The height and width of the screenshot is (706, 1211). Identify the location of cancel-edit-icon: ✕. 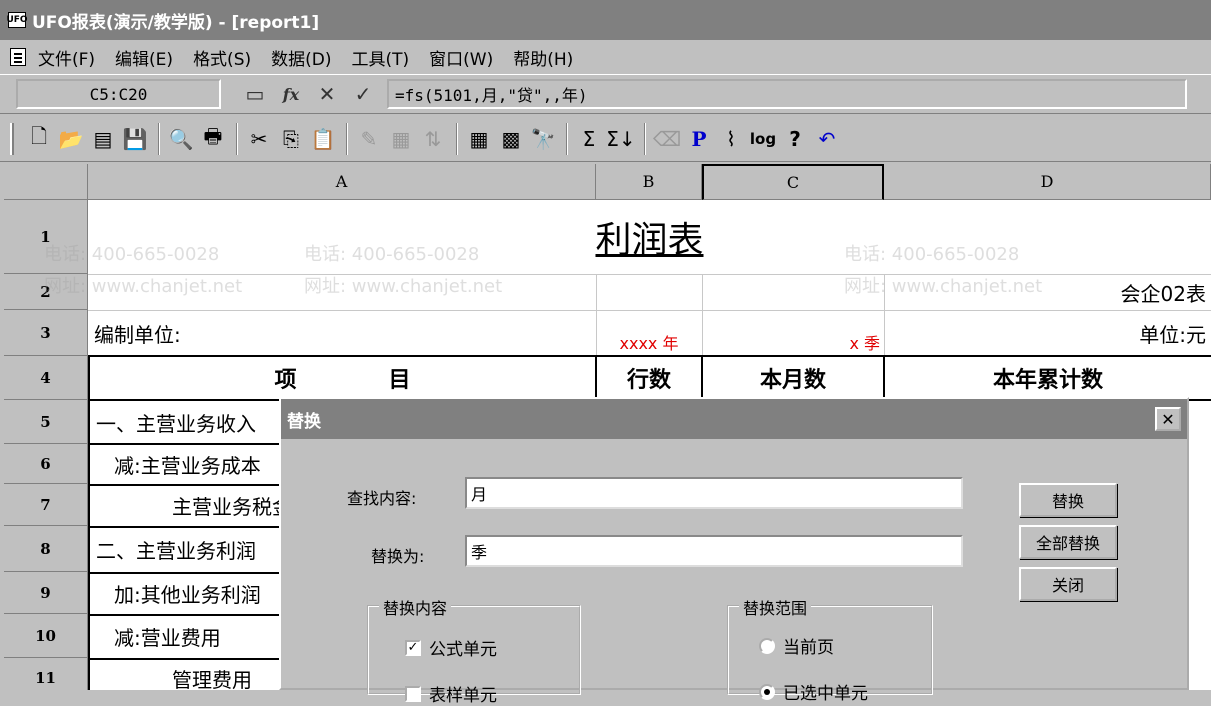
(327, 94).